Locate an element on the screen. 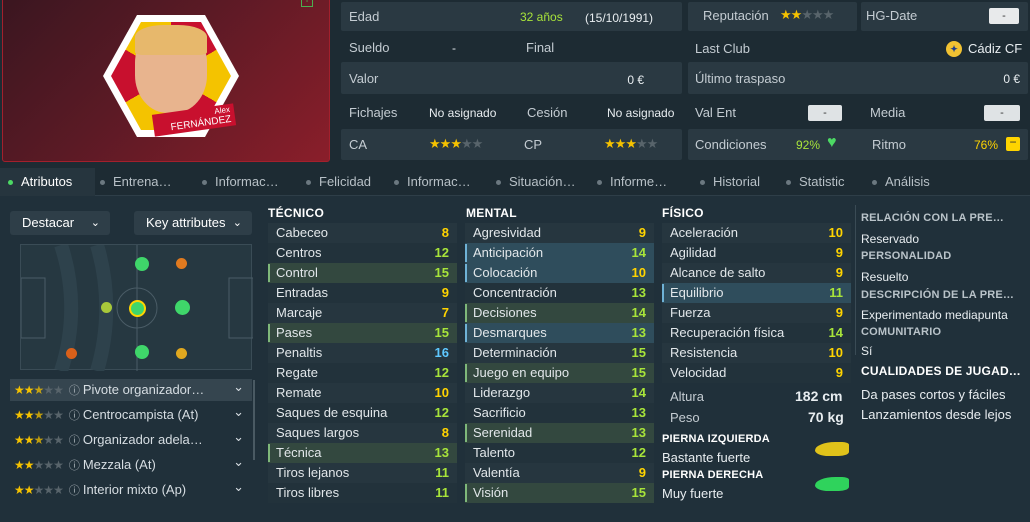 Image resolution: width=1030 pixels, height=522 pixels. key-attributes-dropdown: Key attributes ⌄ is located at coordinates (193, 223).